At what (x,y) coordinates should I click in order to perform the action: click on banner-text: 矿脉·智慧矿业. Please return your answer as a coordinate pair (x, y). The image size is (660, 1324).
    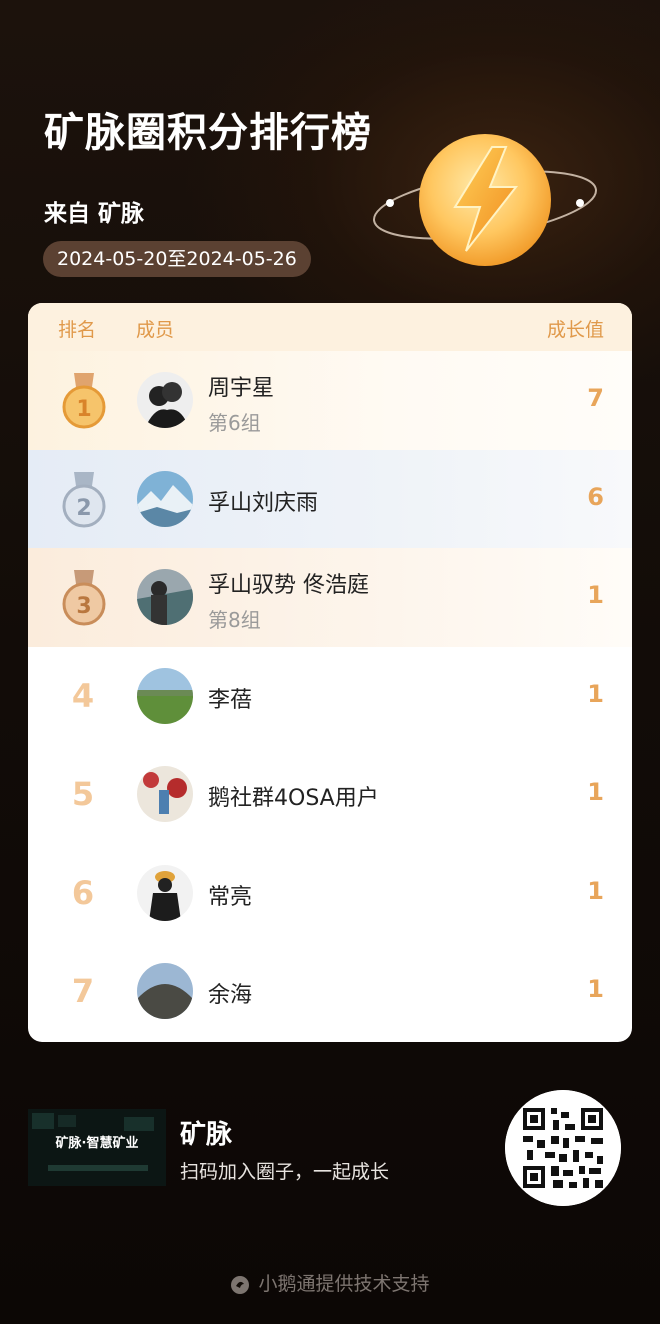
    Looking at the image, I should click on (97, 1143).